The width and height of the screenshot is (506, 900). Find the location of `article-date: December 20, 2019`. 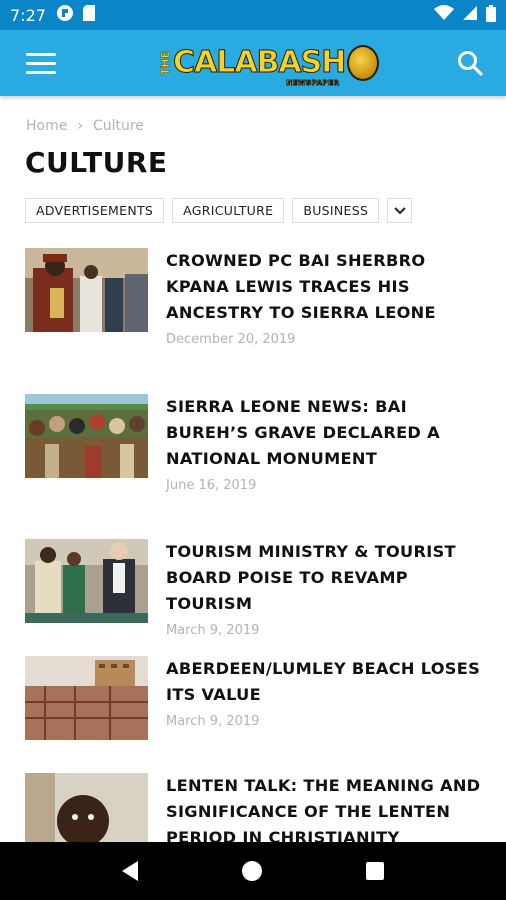

article-date: December 20, 2019 is located at coordinates (231, 339).